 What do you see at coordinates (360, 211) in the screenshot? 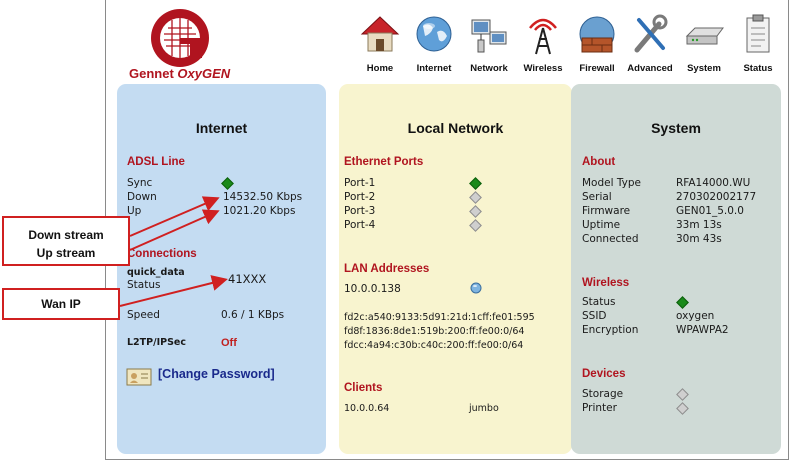
I see `port-3-label: Port-3` at bounding box center [360, 211].